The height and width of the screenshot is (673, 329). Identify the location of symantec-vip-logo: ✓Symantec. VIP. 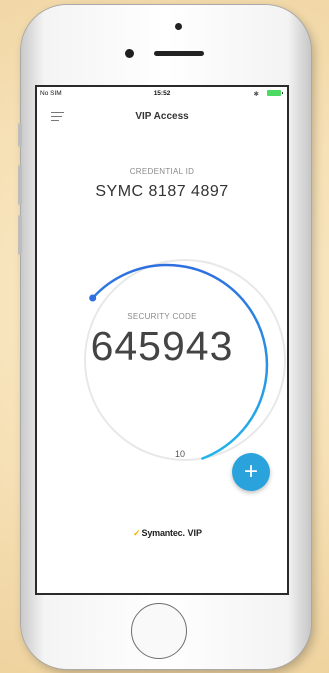
(167, 533).